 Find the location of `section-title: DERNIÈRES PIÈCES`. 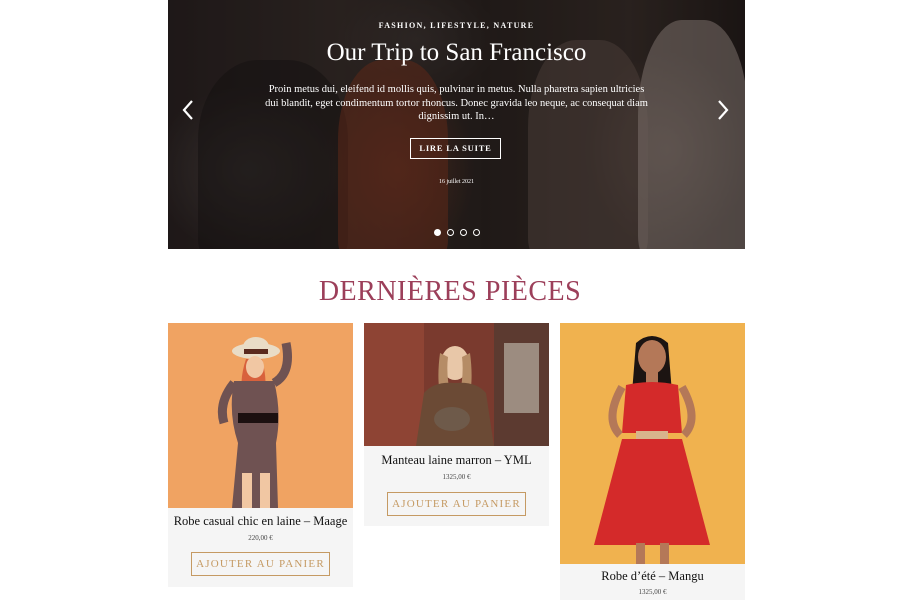

section-title: DERNIÈRES PIÈCES is located at coordinates (450, 291).